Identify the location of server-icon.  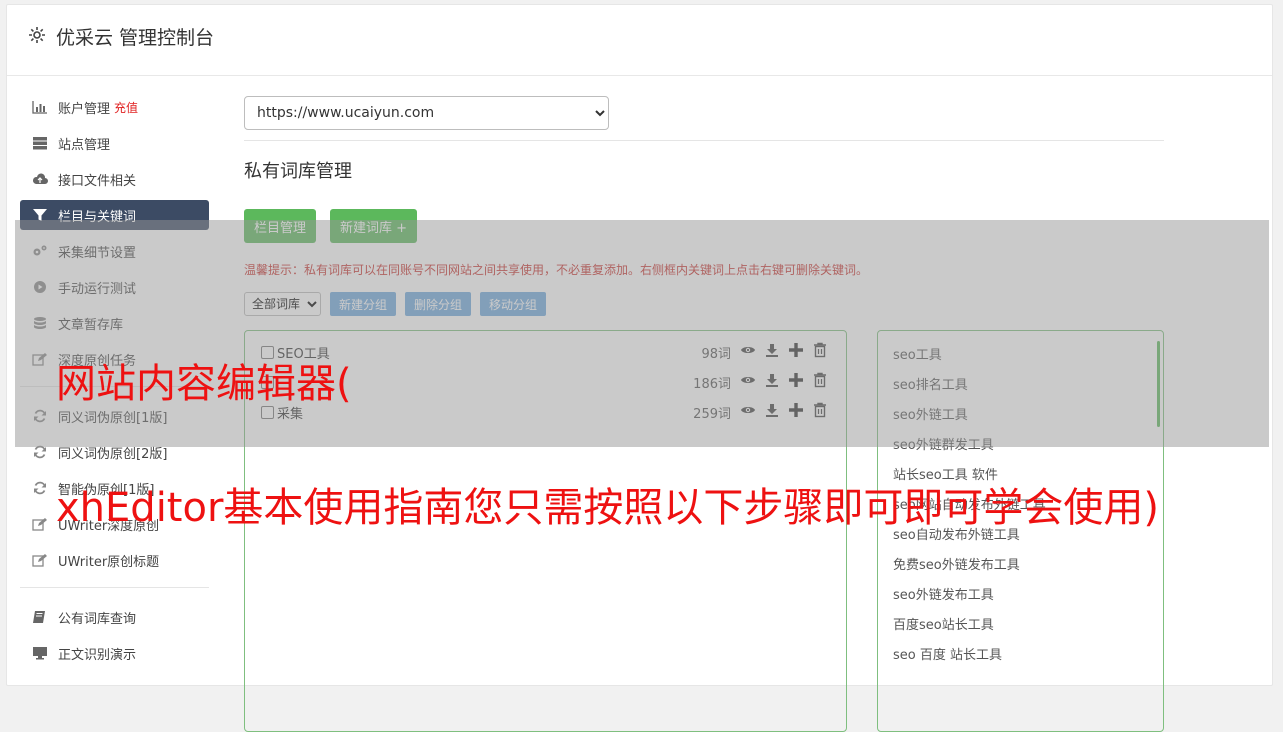
(40, 143).